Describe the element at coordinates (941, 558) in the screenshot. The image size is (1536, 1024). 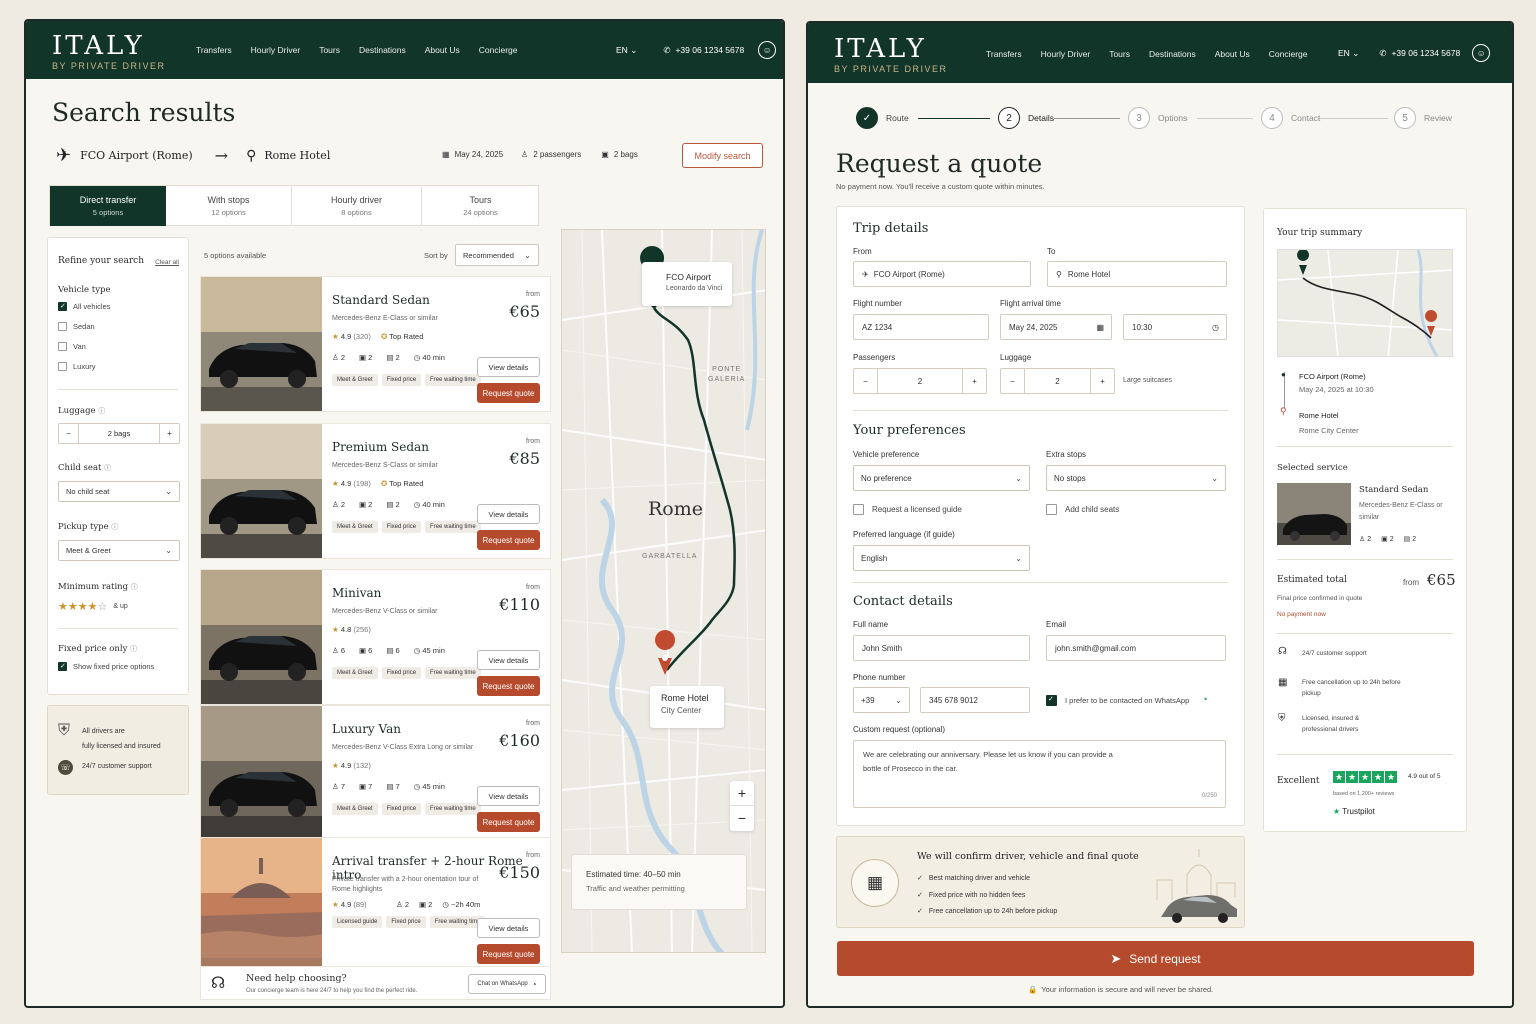
I see `language-select: English ⌄` at that location.